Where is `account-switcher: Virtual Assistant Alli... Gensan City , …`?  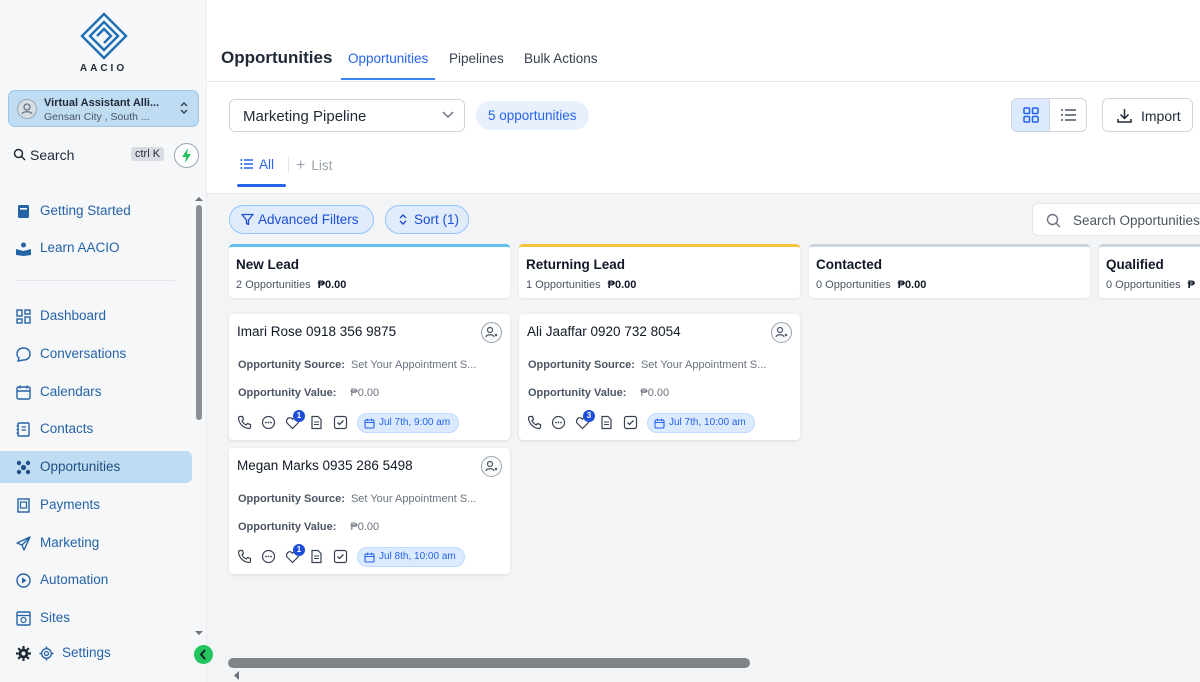
account-switcher: Virtual Assistant Alli... Gensan City , … is located at coordinates (103, 108).